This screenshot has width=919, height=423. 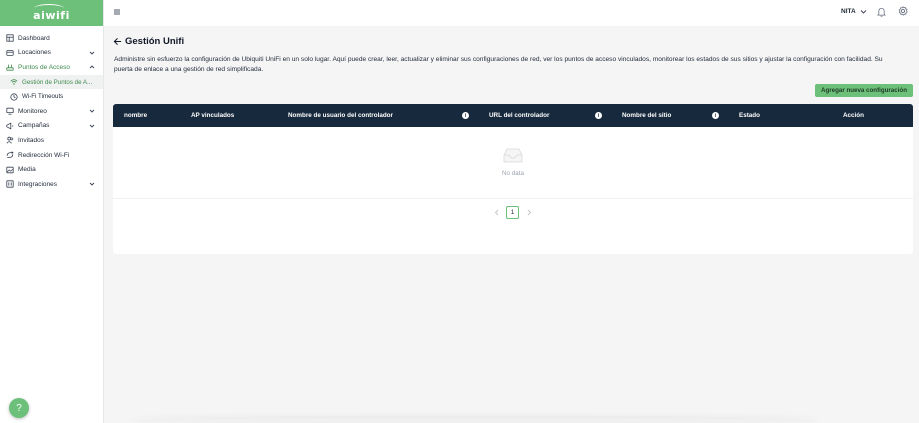 I want to click on brand-name: aiwifi, so click(x=51, y=12).